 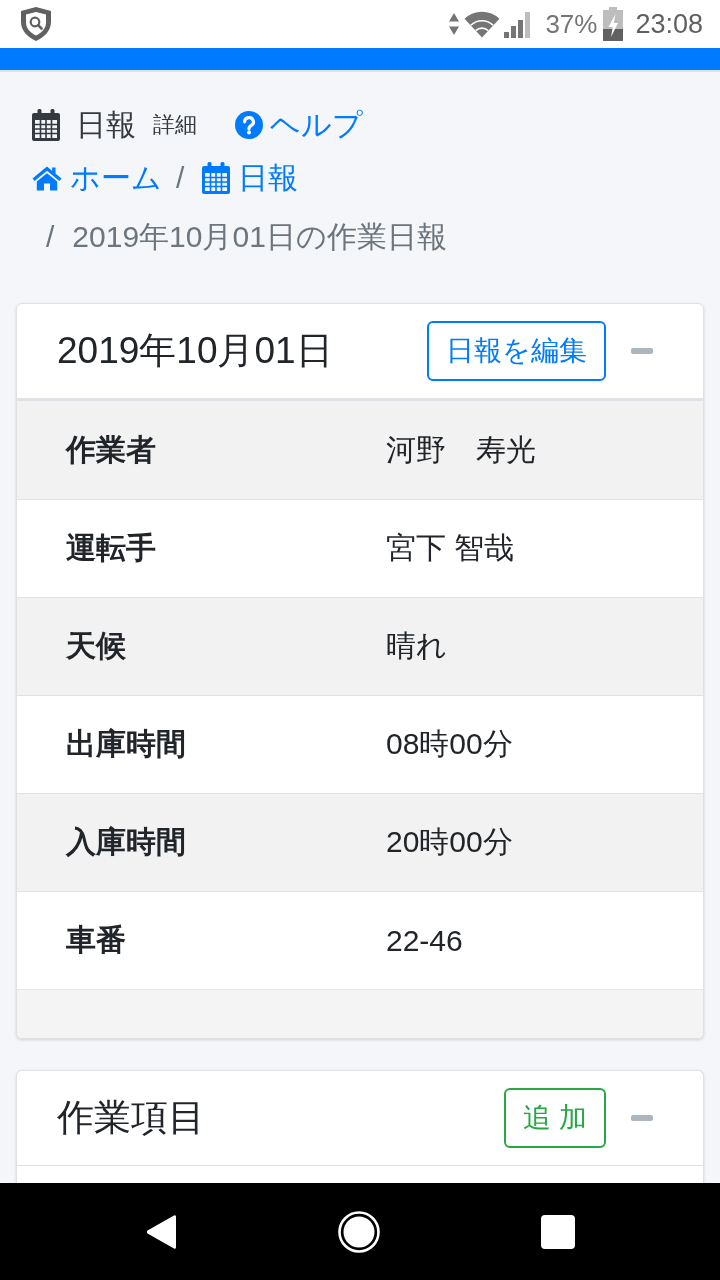 I want to click on wifi-icon, so click(x=482, y=24).